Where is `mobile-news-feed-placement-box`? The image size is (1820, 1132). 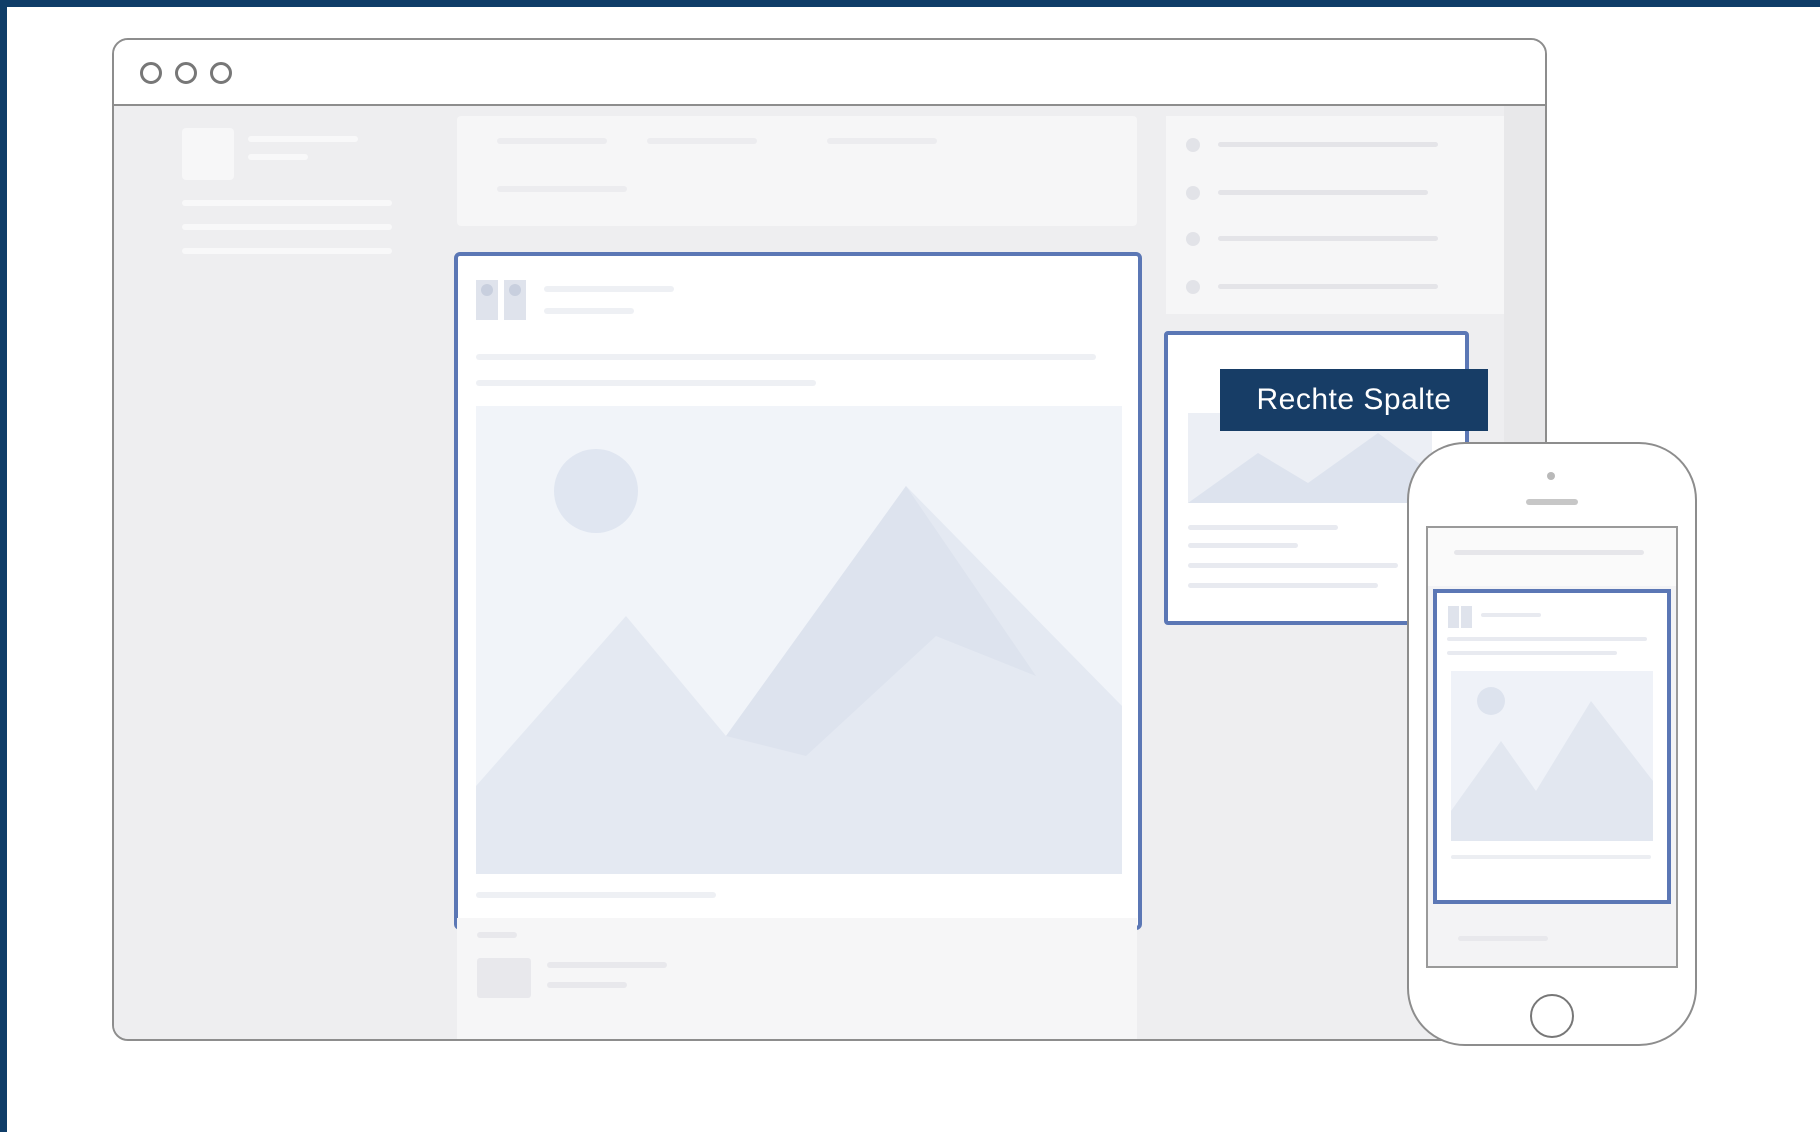
mobile-news-feed-placement-box is located at coordinates (1552, 746).